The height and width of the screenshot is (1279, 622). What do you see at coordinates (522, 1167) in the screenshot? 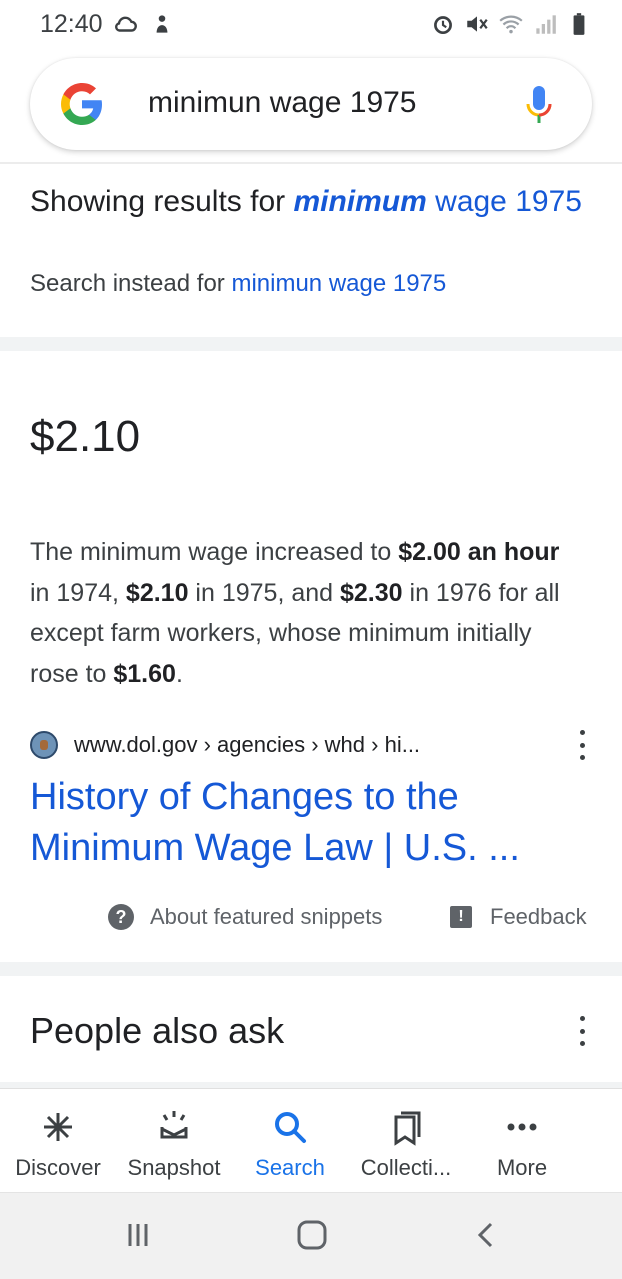
I see `nav-label: More` at bounding box center [522, 1167].